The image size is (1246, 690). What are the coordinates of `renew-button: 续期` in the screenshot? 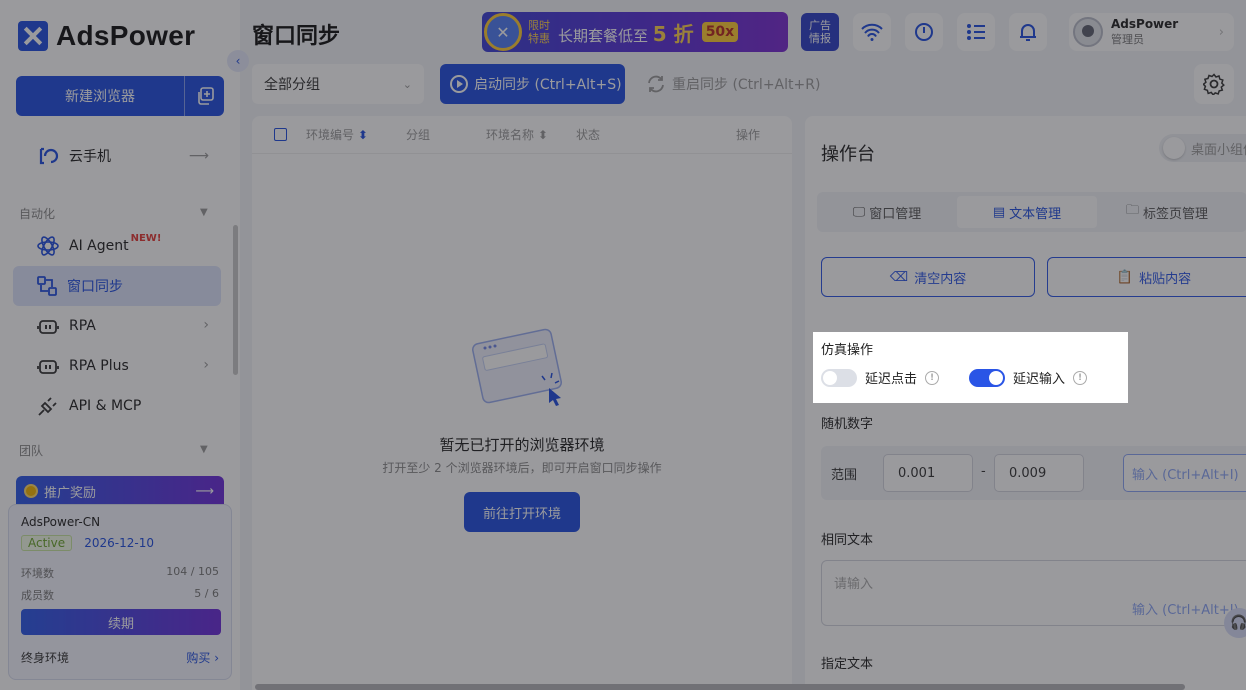 It's located at (121, 622).